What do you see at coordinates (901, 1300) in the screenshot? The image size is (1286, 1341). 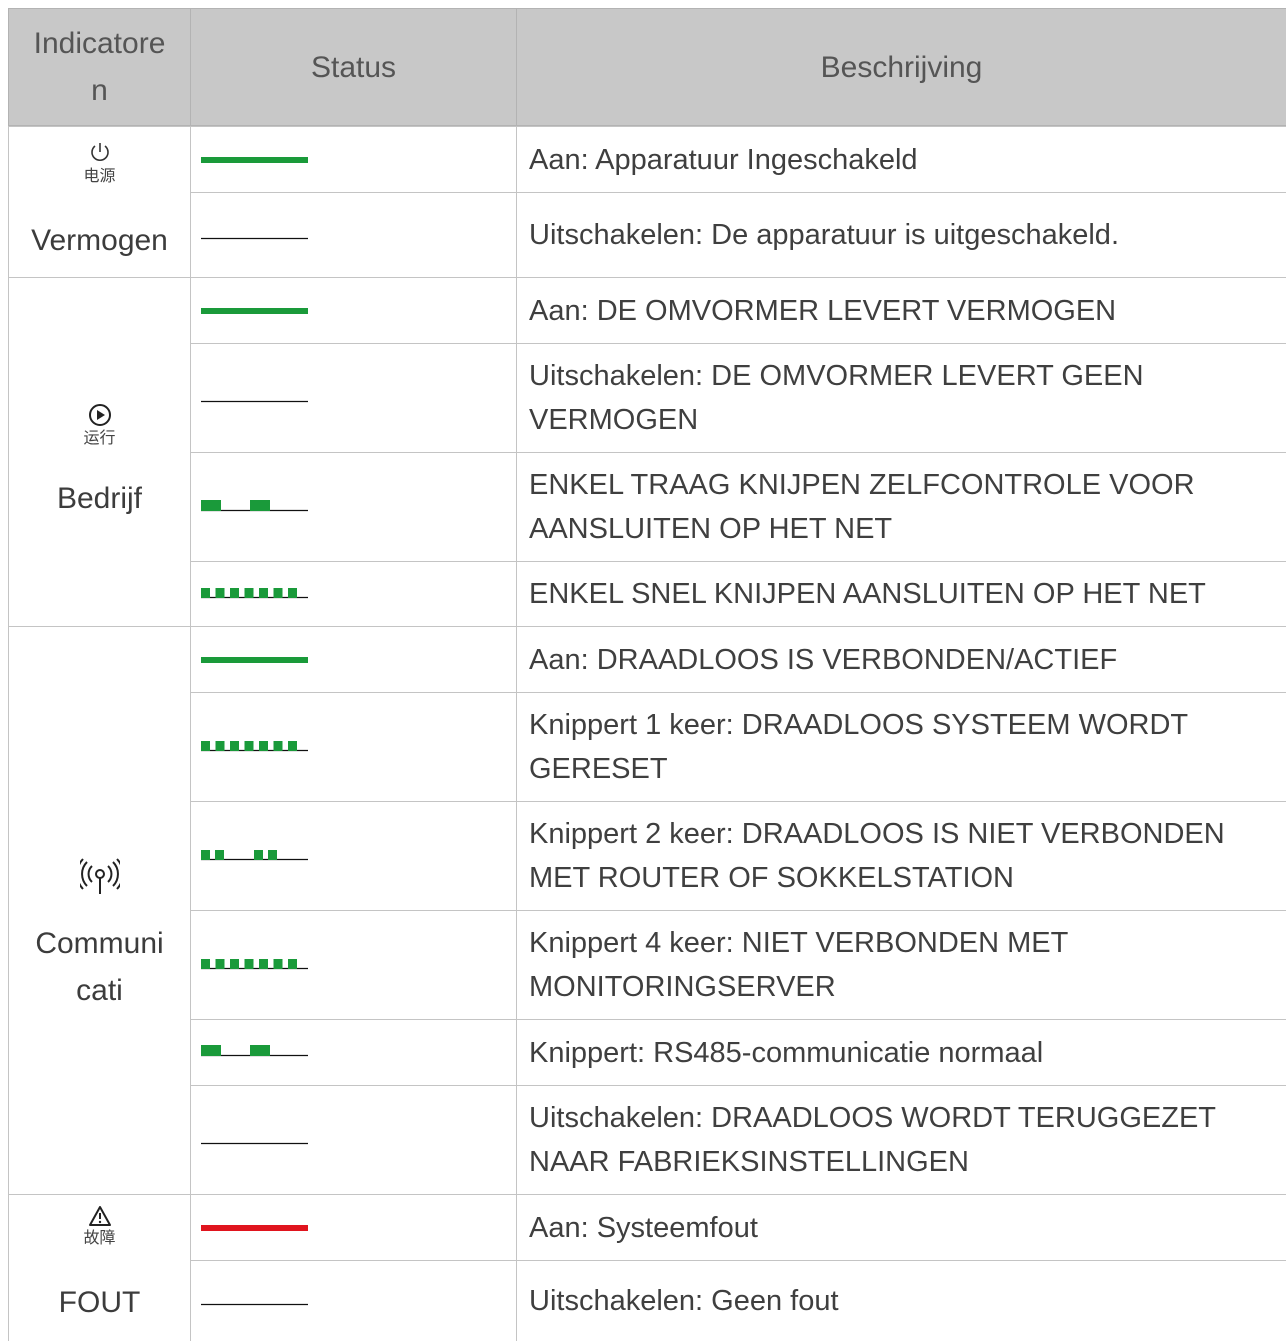 I see `description-cell: Uitschakelen: Geen fout` at bounding box center [901, 1300].